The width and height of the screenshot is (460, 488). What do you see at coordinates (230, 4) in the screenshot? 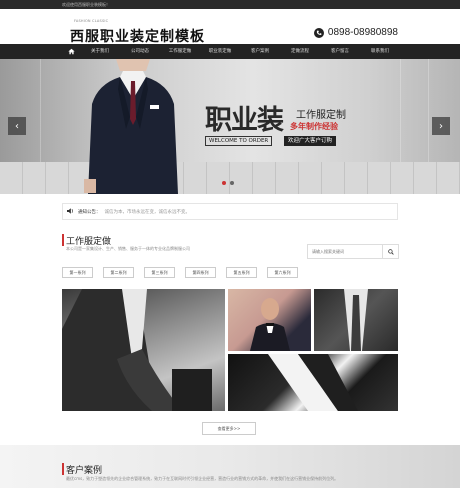
I see `top-bar: 欢迎使用西服职业装模板！` at bounding box center [230, 4].